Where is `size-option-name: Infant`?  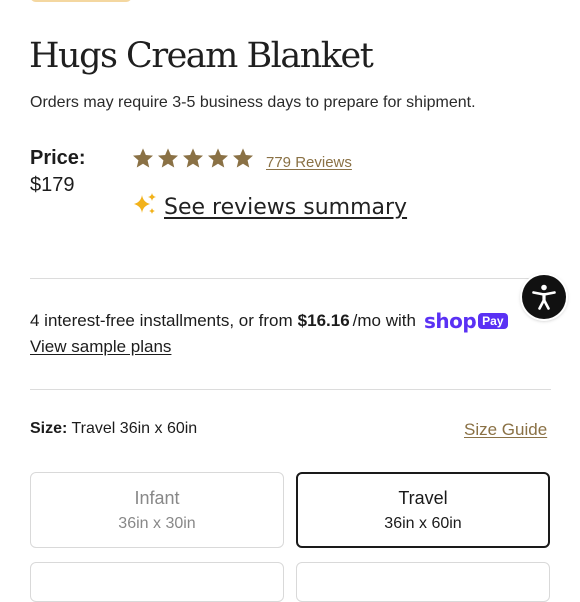
size-option-name: Infant is located at coordinates (157, 497).